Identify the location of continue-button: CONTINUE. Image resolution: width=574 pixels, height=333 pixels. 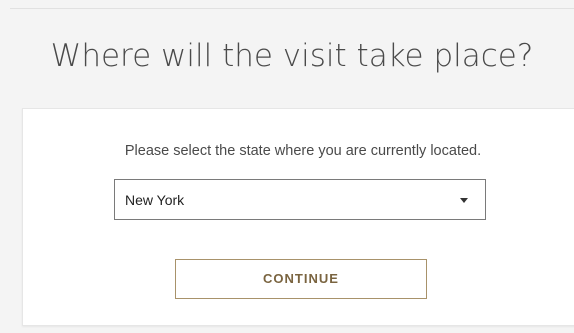
(301, 279).